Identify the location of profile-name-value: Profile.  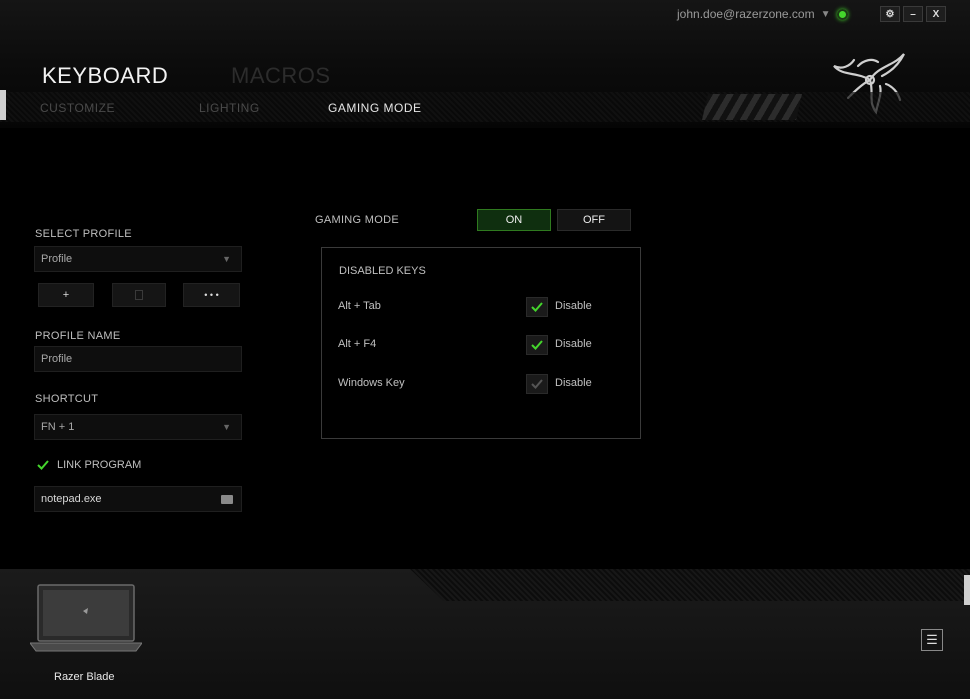
(57, 359).